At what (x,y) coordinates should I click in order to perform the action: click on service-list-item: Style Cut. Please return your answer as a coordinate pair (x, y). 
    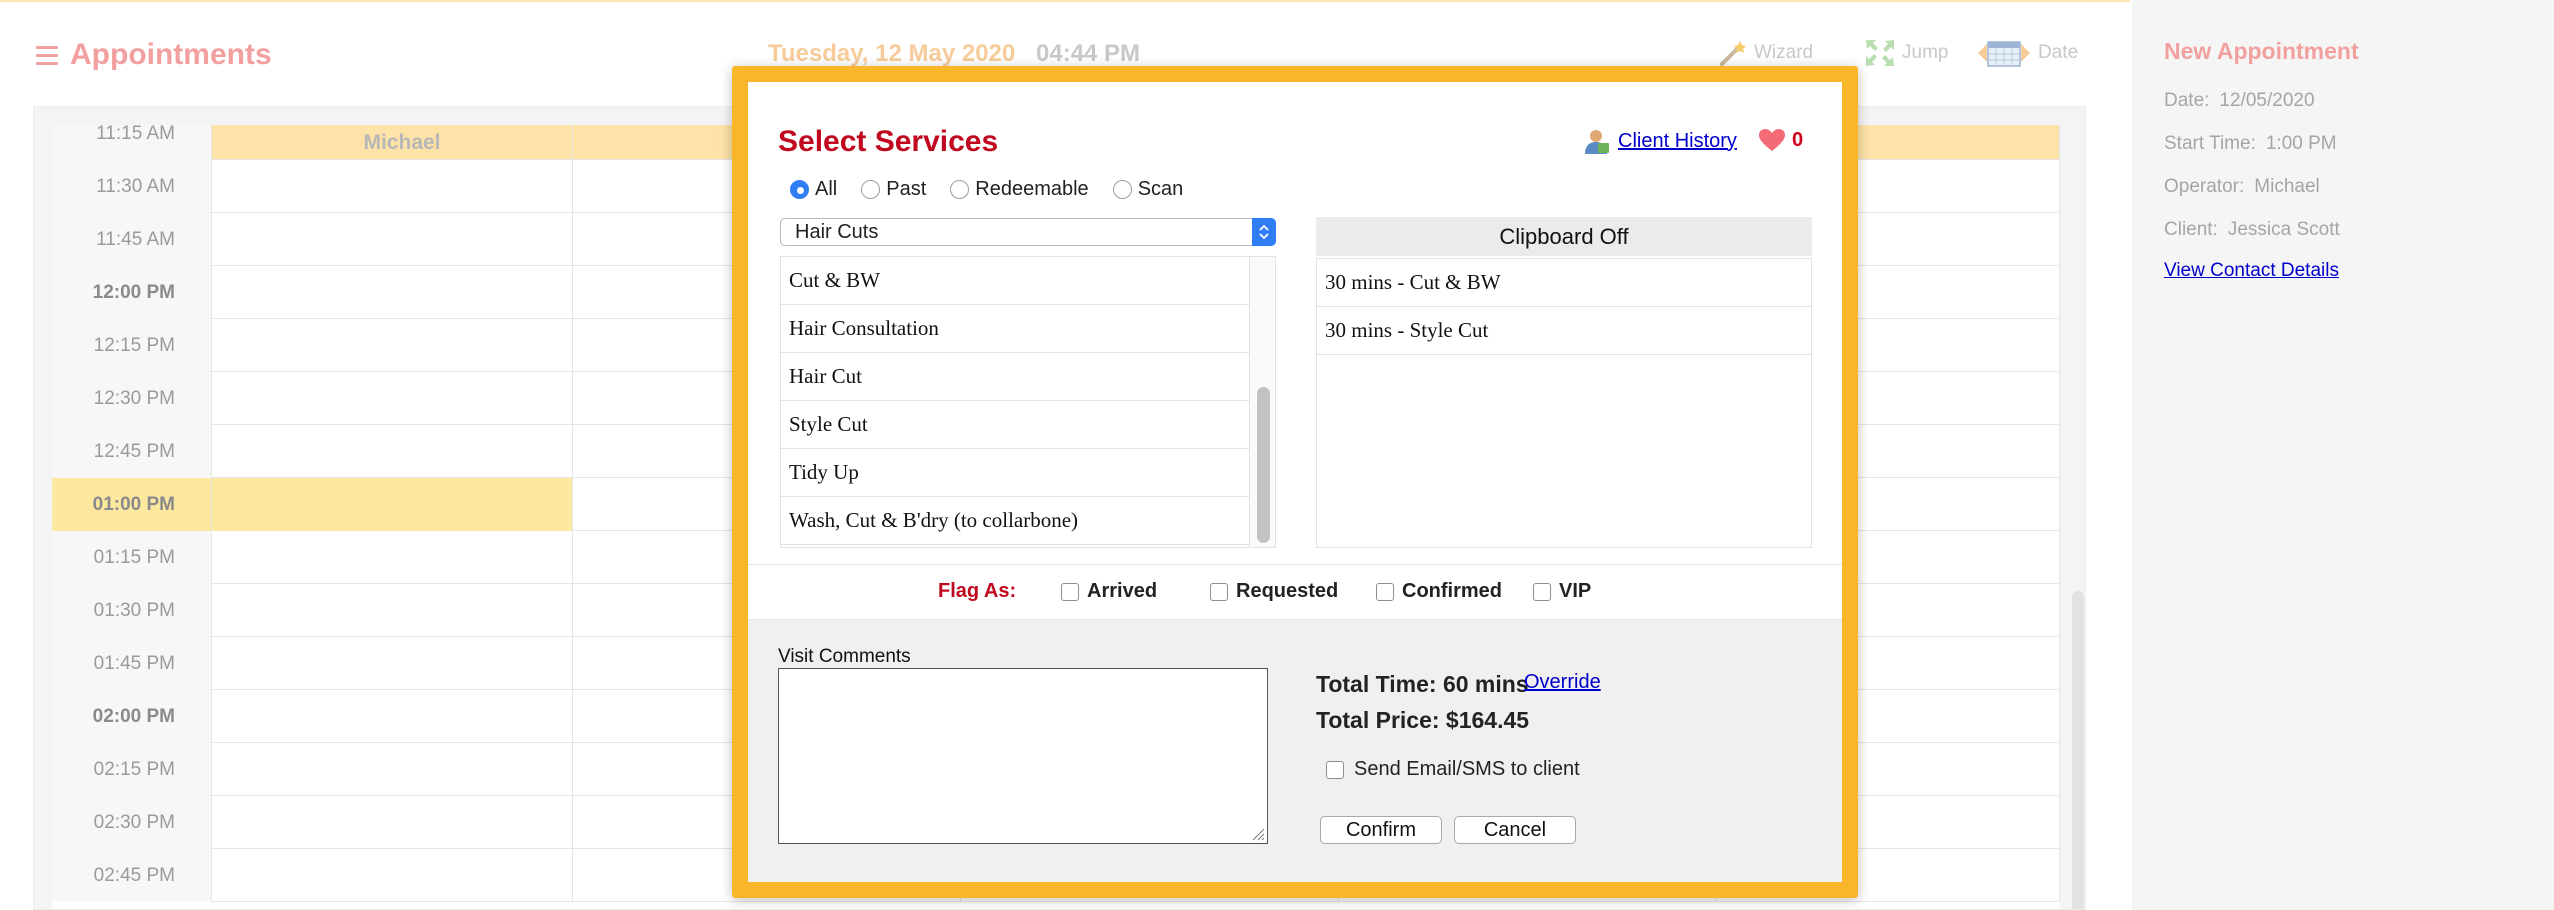
    Looking at the image, I should click on (1016, 425).